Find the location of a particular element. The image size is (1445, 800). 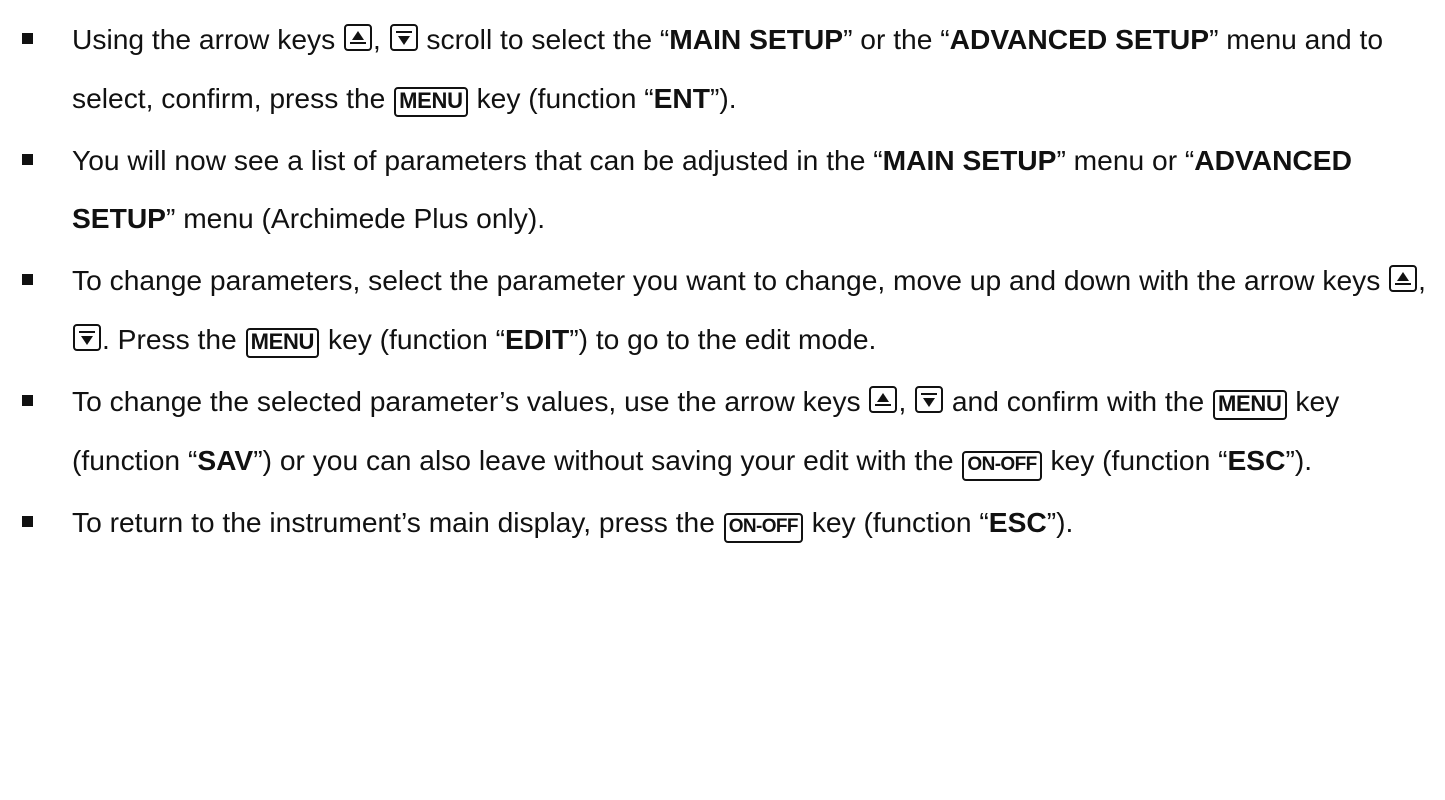

text: Using the arrow keys is located at coordinates (204, 39).